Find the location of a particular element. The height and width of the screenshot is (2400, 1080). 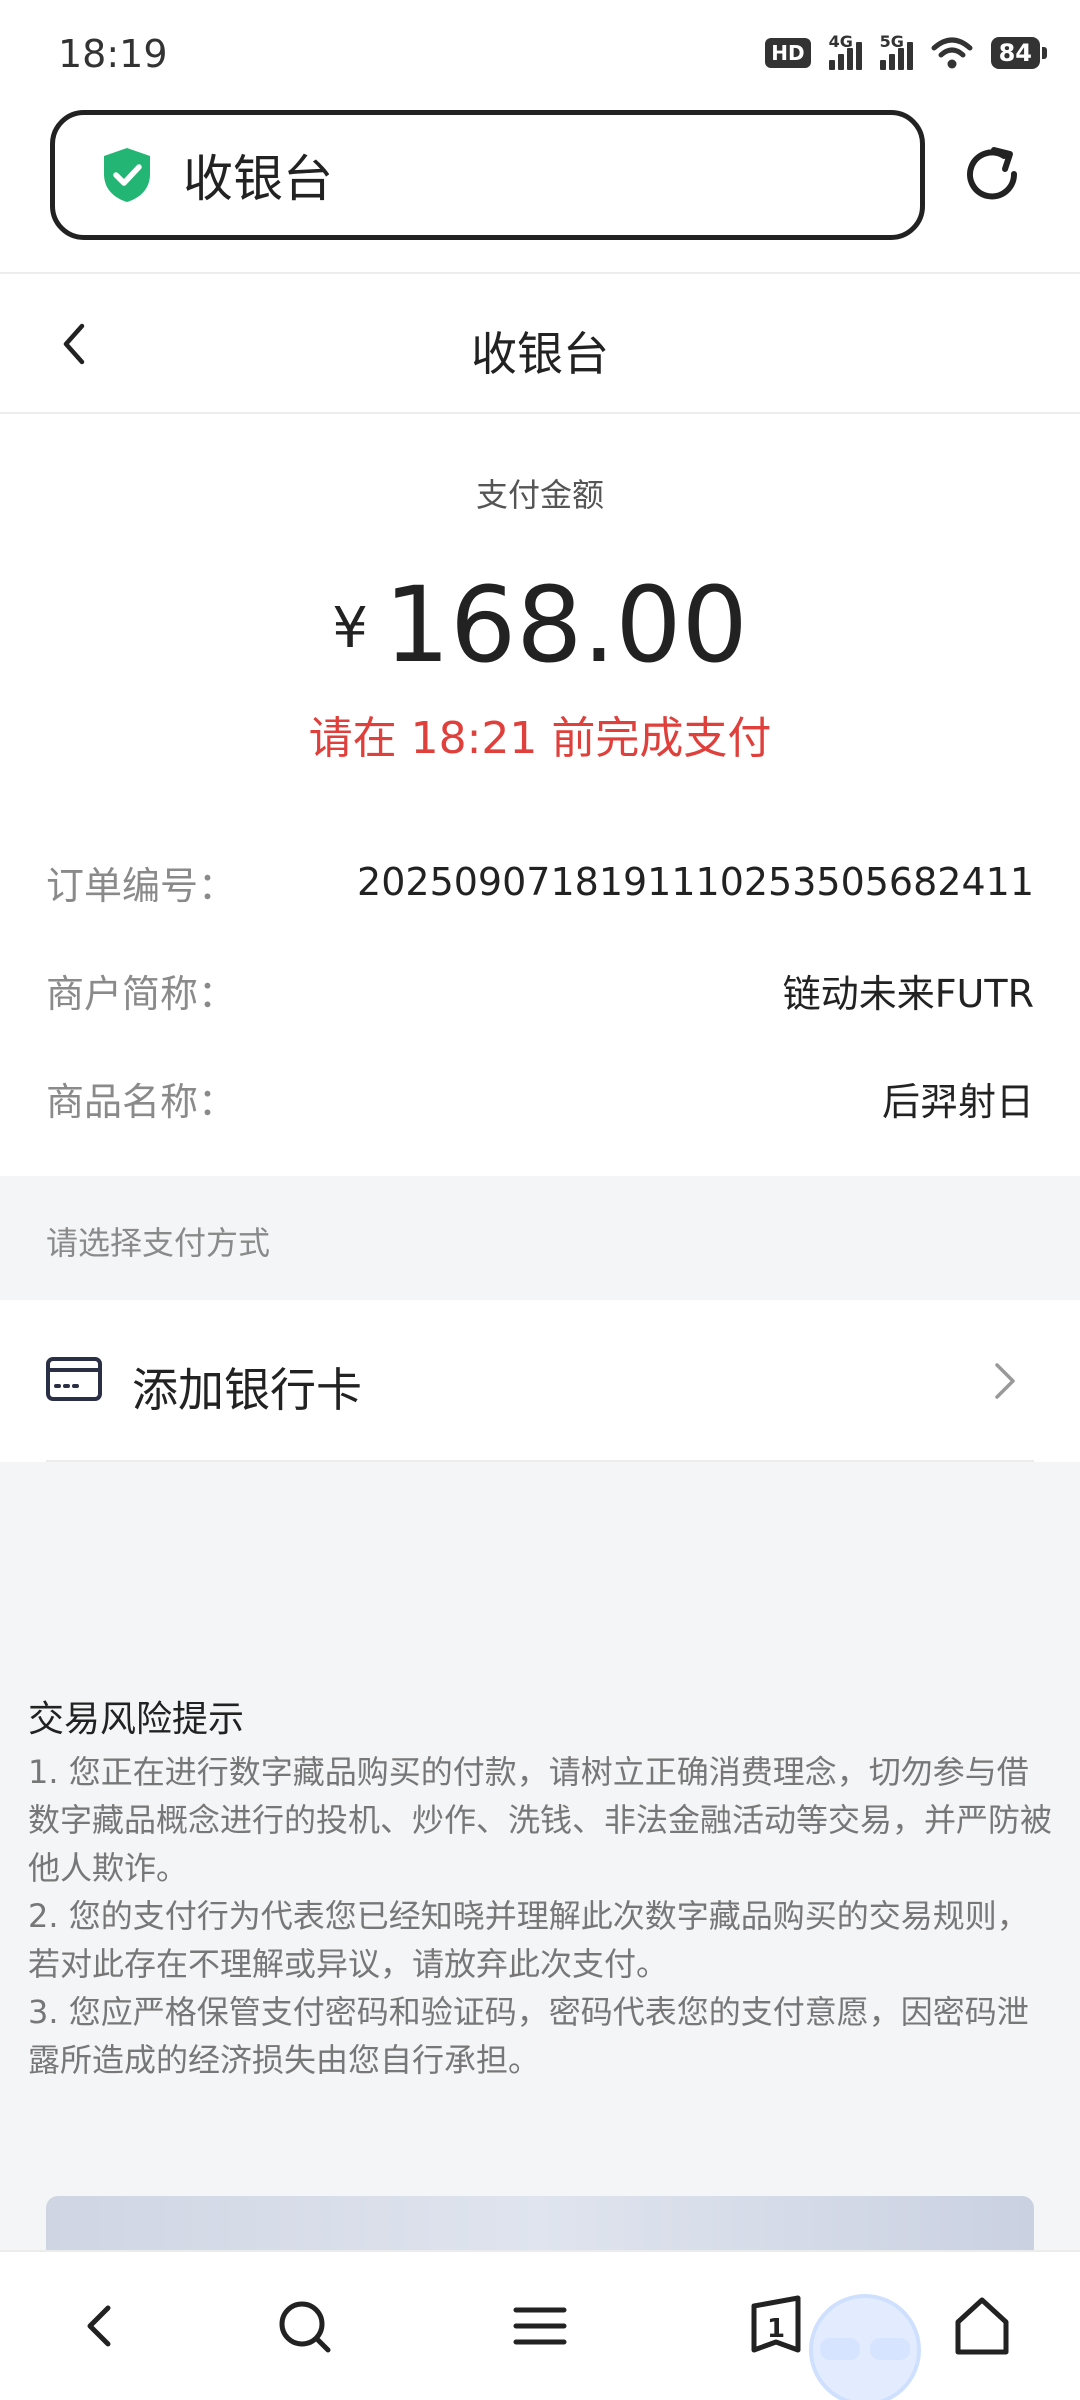

menu-icon is located at coordinates (540, 2326).